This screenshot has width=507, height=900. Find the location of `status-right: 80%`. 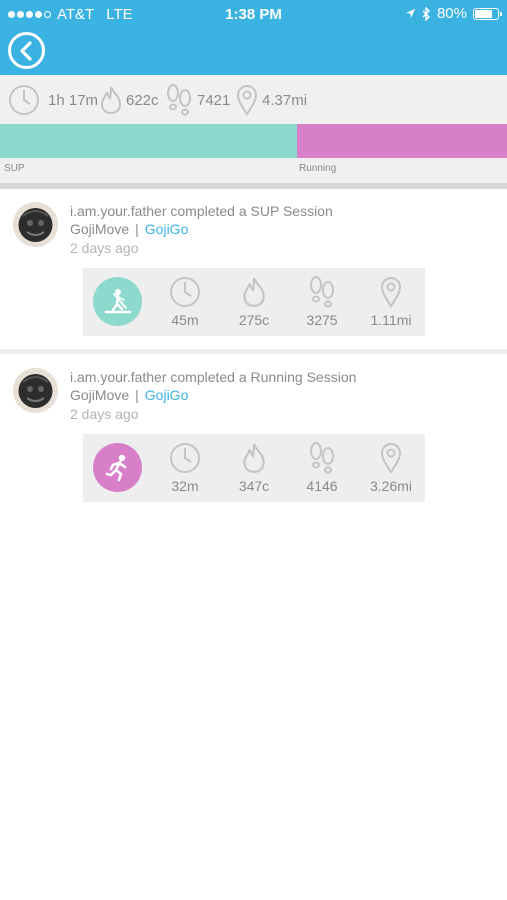

status-right: 80% is located at coordinates (453, 13).